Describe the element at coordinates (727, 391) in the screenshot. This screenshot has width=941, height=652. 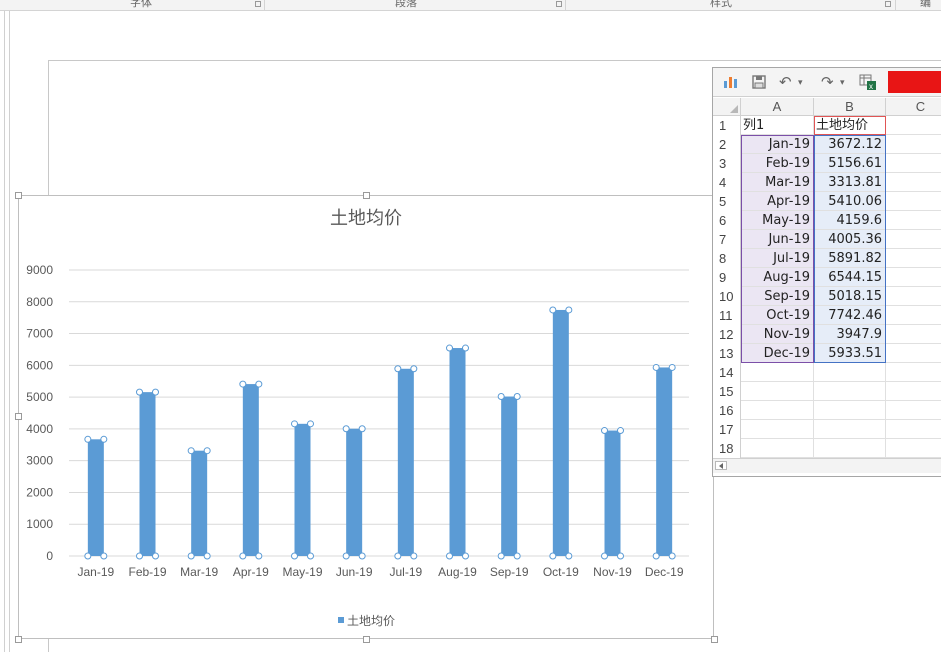
I see `row-header: 15` at that location.